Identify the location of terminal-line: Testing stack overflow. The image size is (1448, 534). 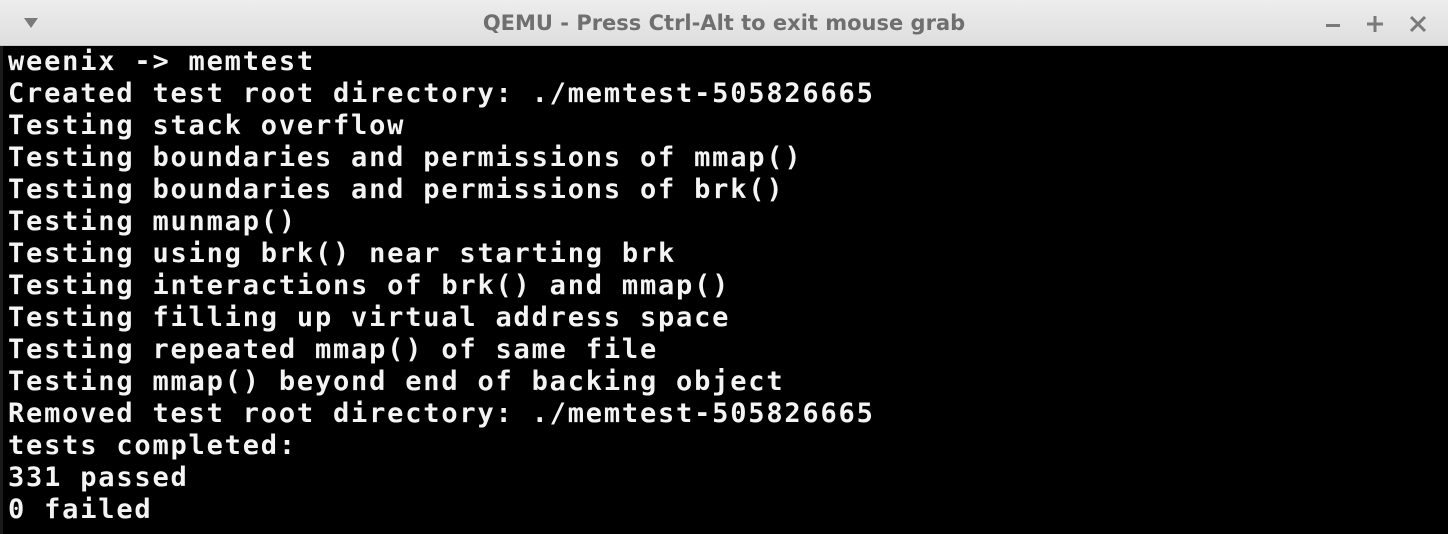
(207, 125).